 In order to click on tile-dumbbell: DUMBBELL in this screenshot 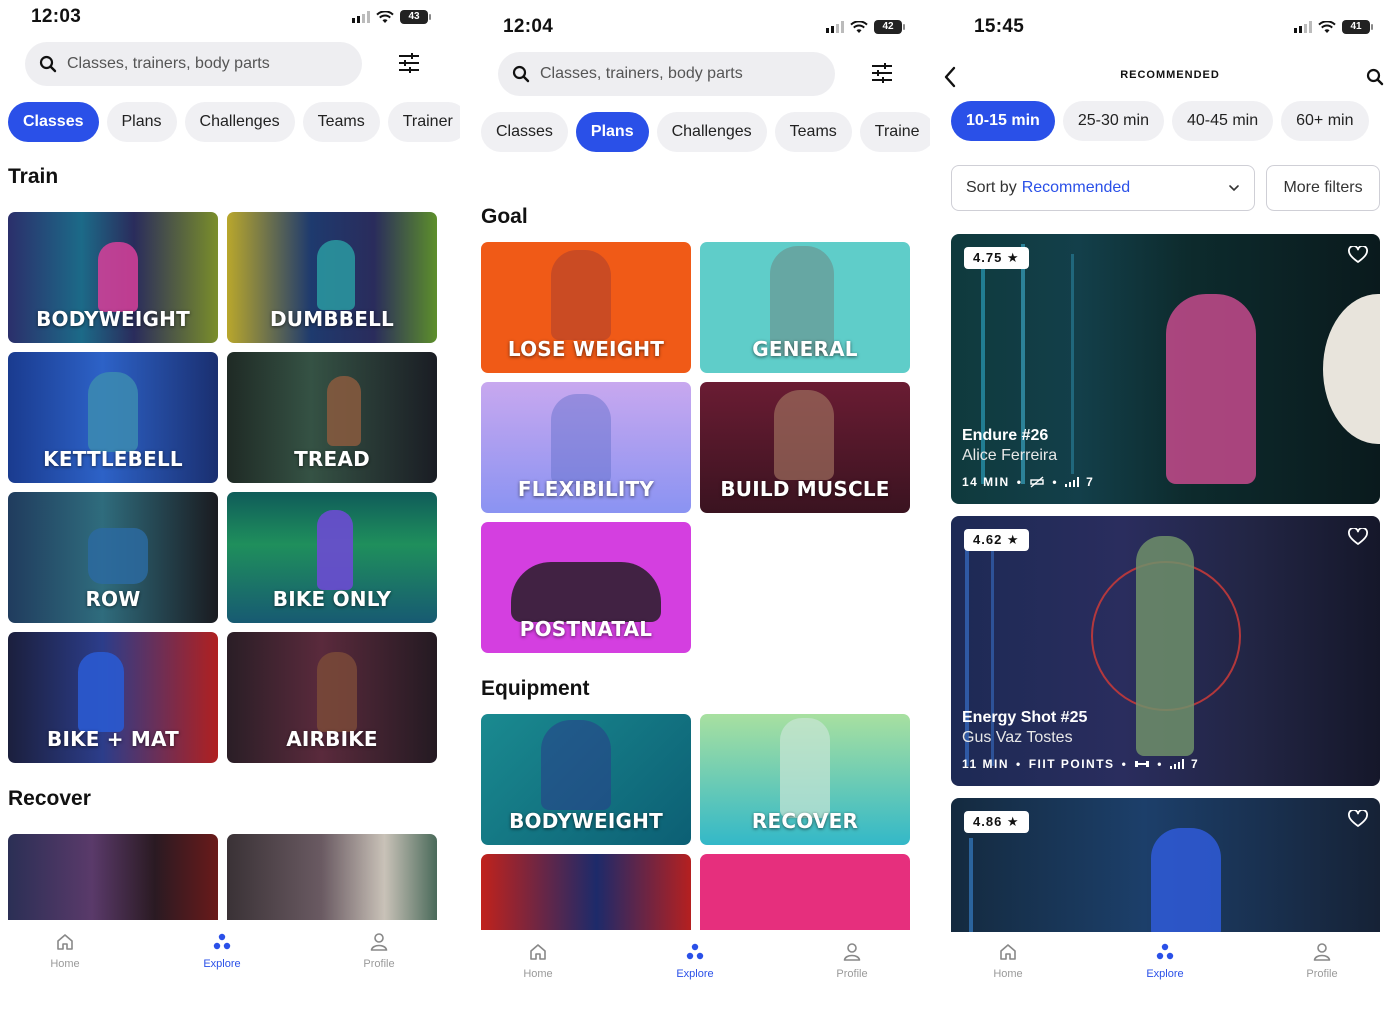, I will do `click(332, 277)`.